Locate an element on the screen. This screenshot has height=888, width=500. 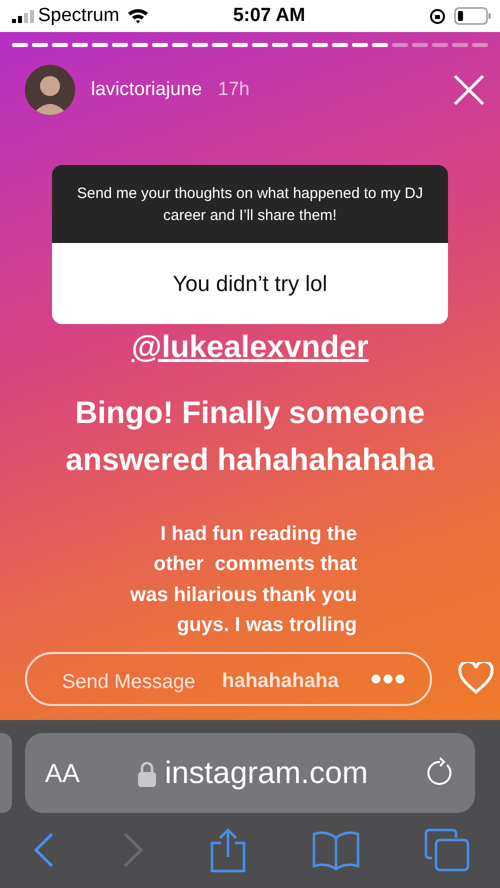
heart-icon is located at coordinates (476, 678).